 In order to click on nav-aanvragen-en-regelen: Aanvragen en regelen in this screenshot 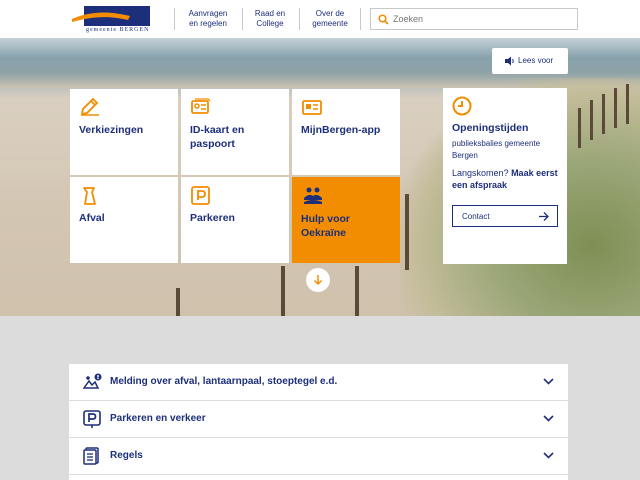, I will do `click(208, 19)`.